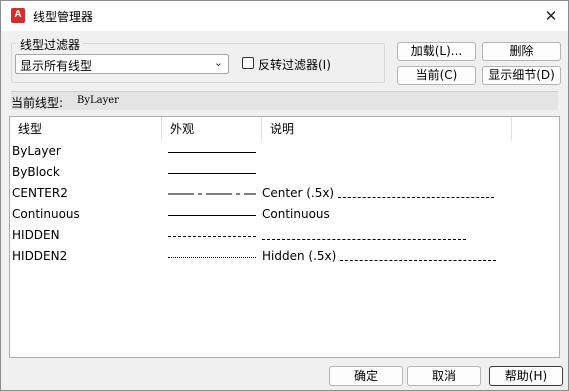 The height and width of the screenshot is (391, 569). I want to click on description-text: Center (.5x), so click(298, 193).